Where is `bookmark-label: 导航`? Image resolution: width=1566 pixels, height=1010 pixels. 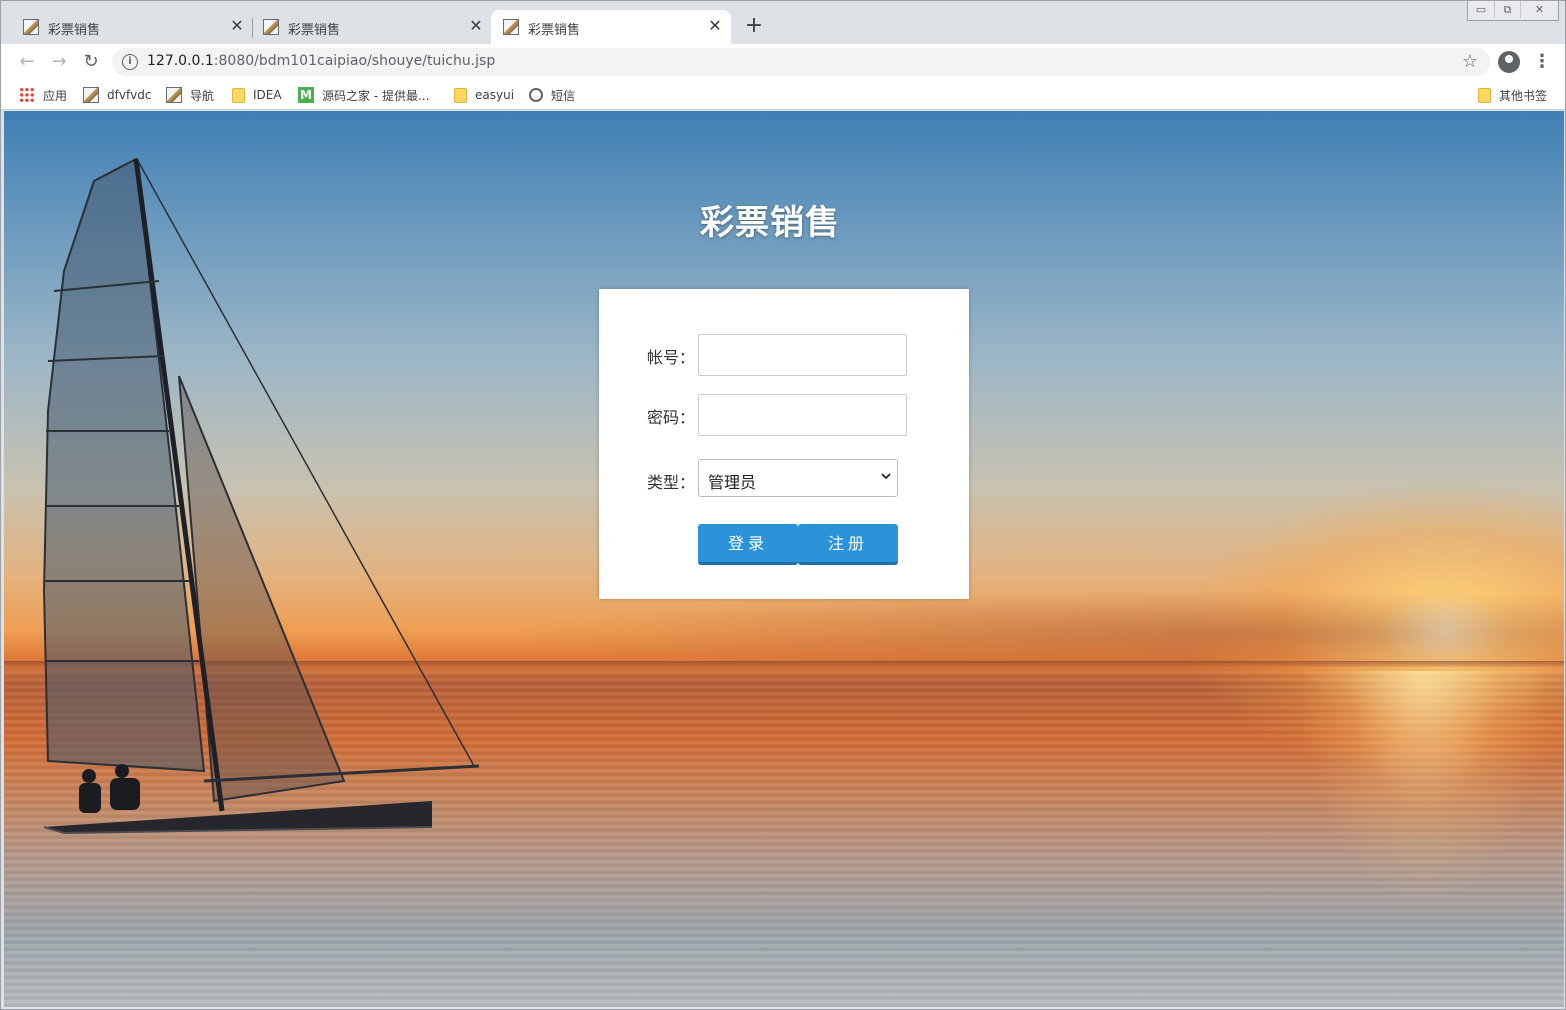 bookmark-label: 导航 is located at coordinates (202, 95).